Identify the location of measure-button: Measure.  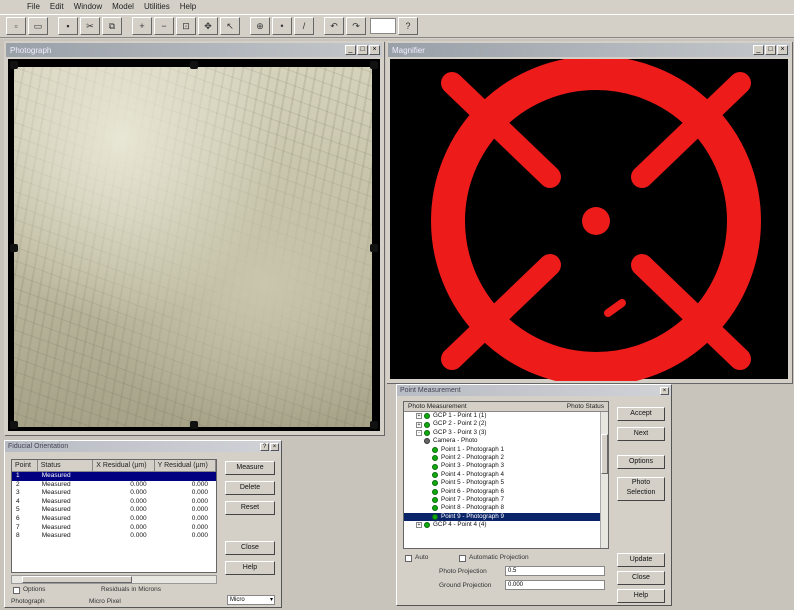
(250, 468).